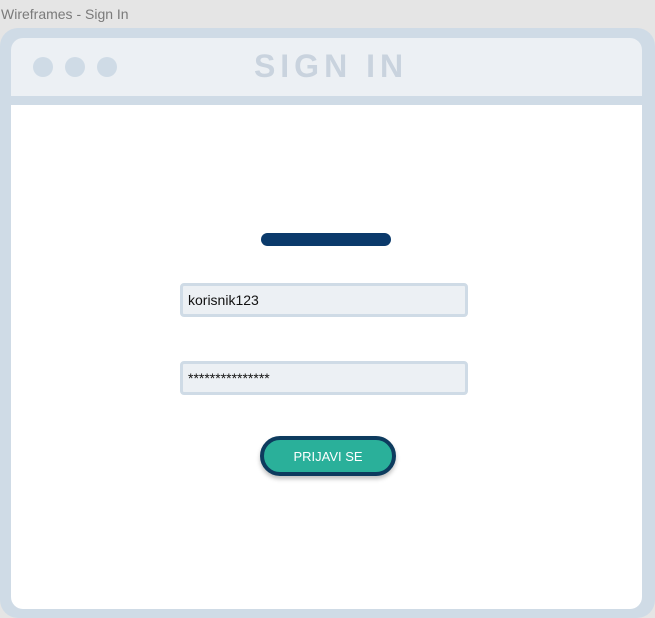 This screenshot has width=655, height=618. What do you see at coordinates (324, 300) in the screenshot?
I see `username-field` at bounding box center [324, 300].